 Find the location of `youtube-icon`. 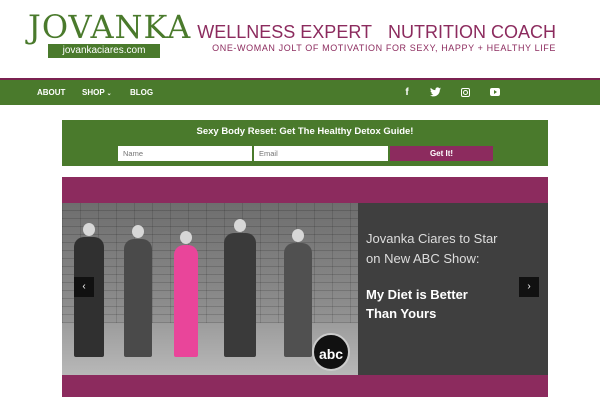

youtube-icon is located at coordinates (495, 92).